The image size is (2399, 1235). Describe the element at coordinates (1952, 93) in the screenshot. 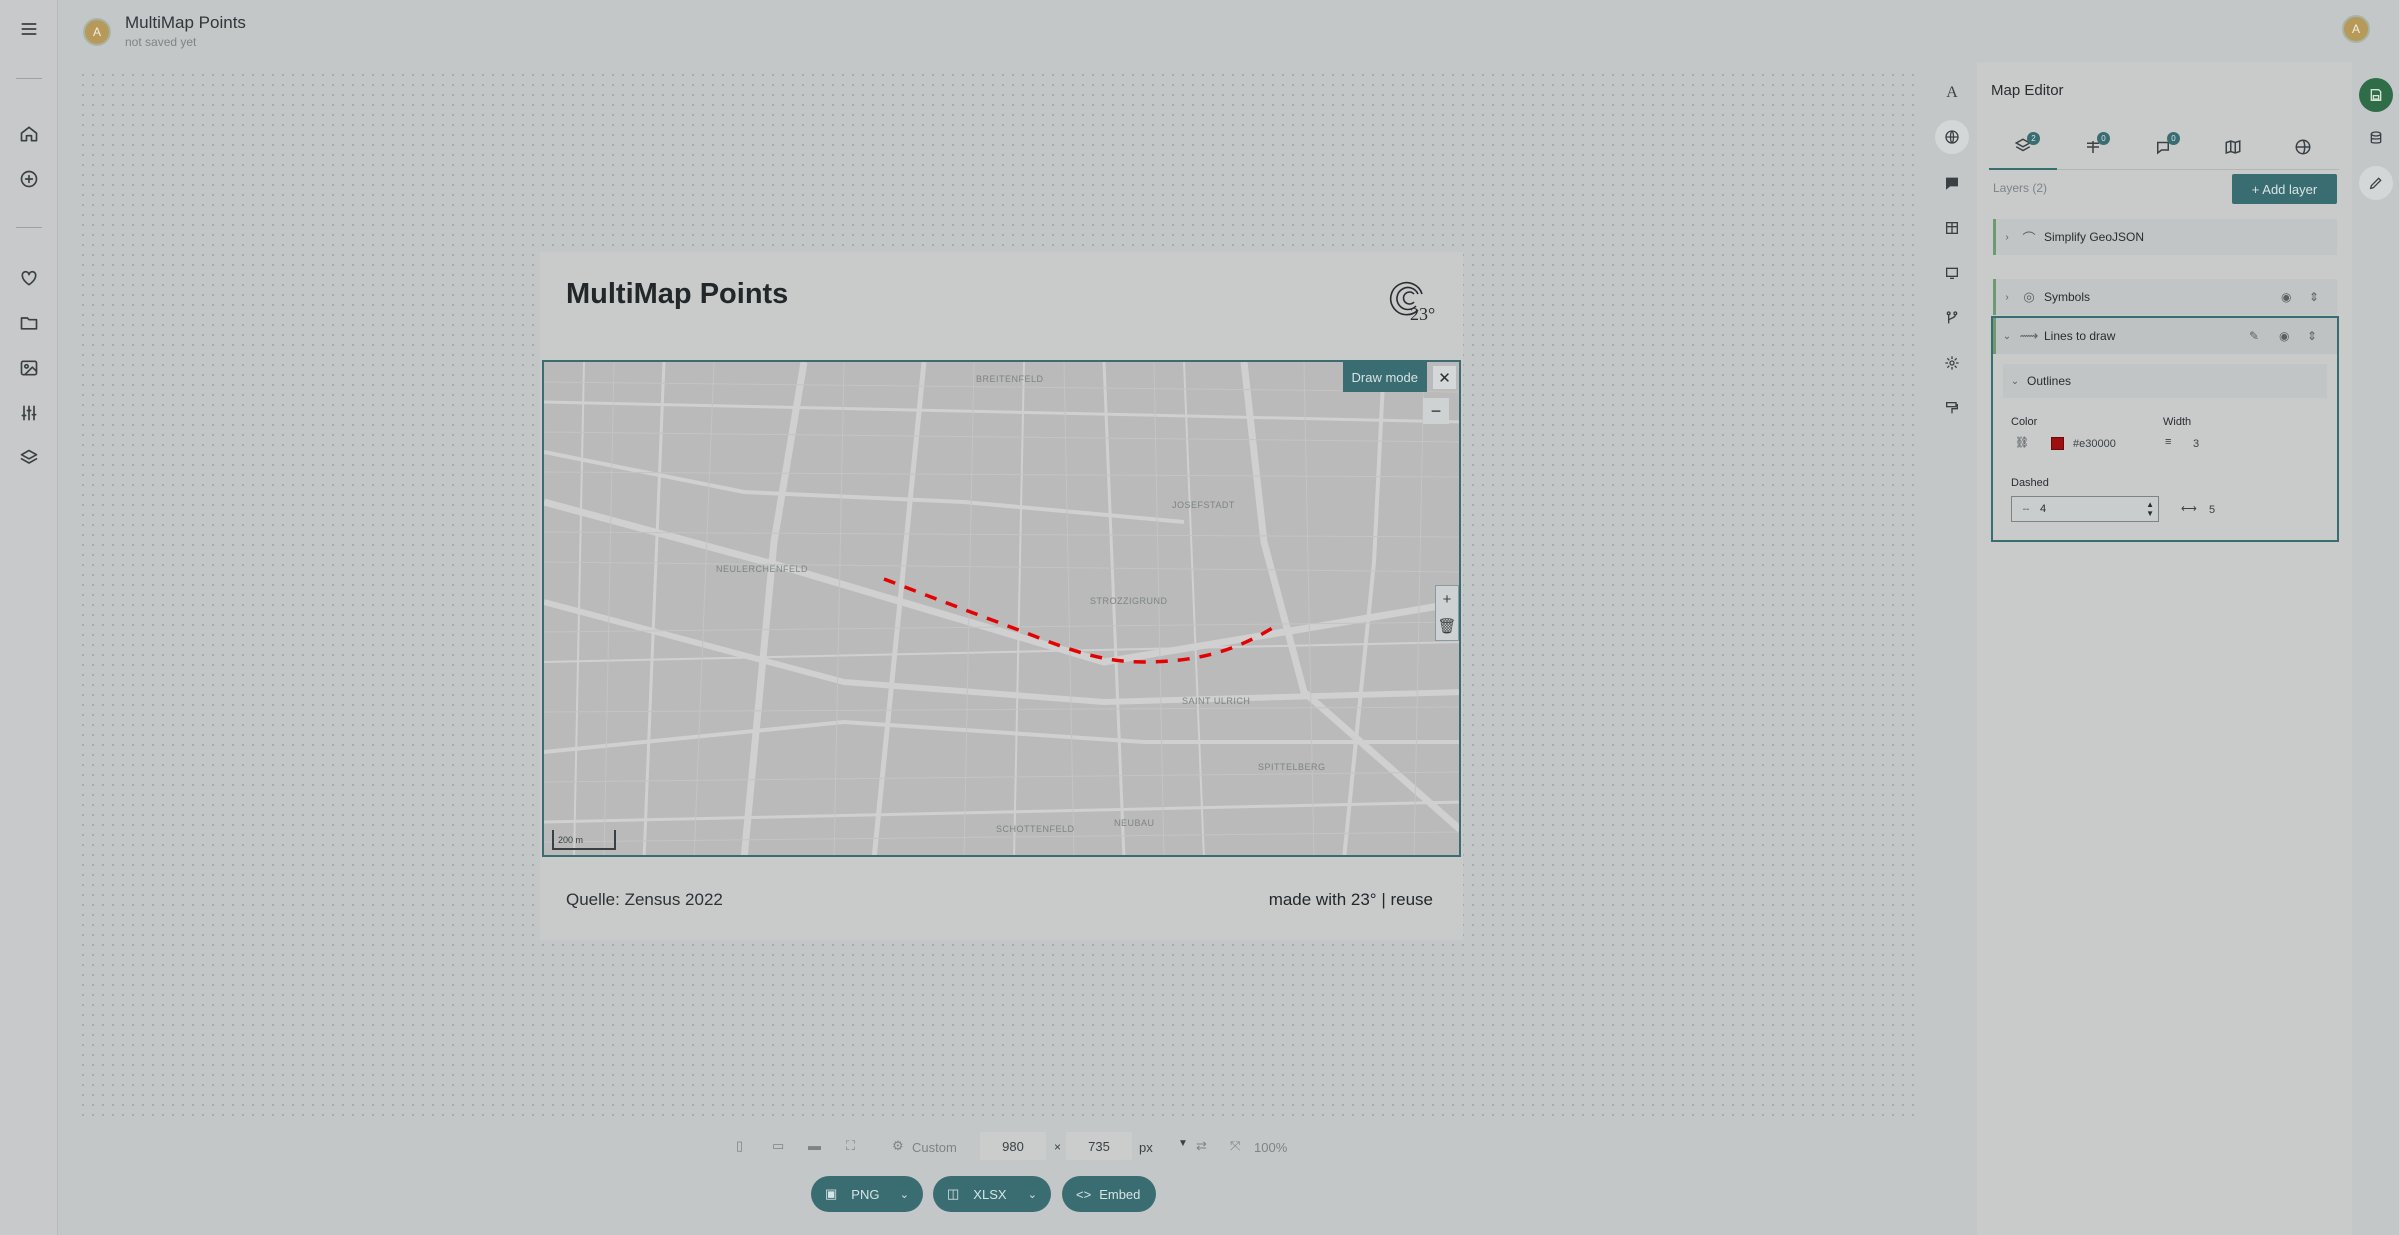

I see `text-tool-icon: A` at that location.